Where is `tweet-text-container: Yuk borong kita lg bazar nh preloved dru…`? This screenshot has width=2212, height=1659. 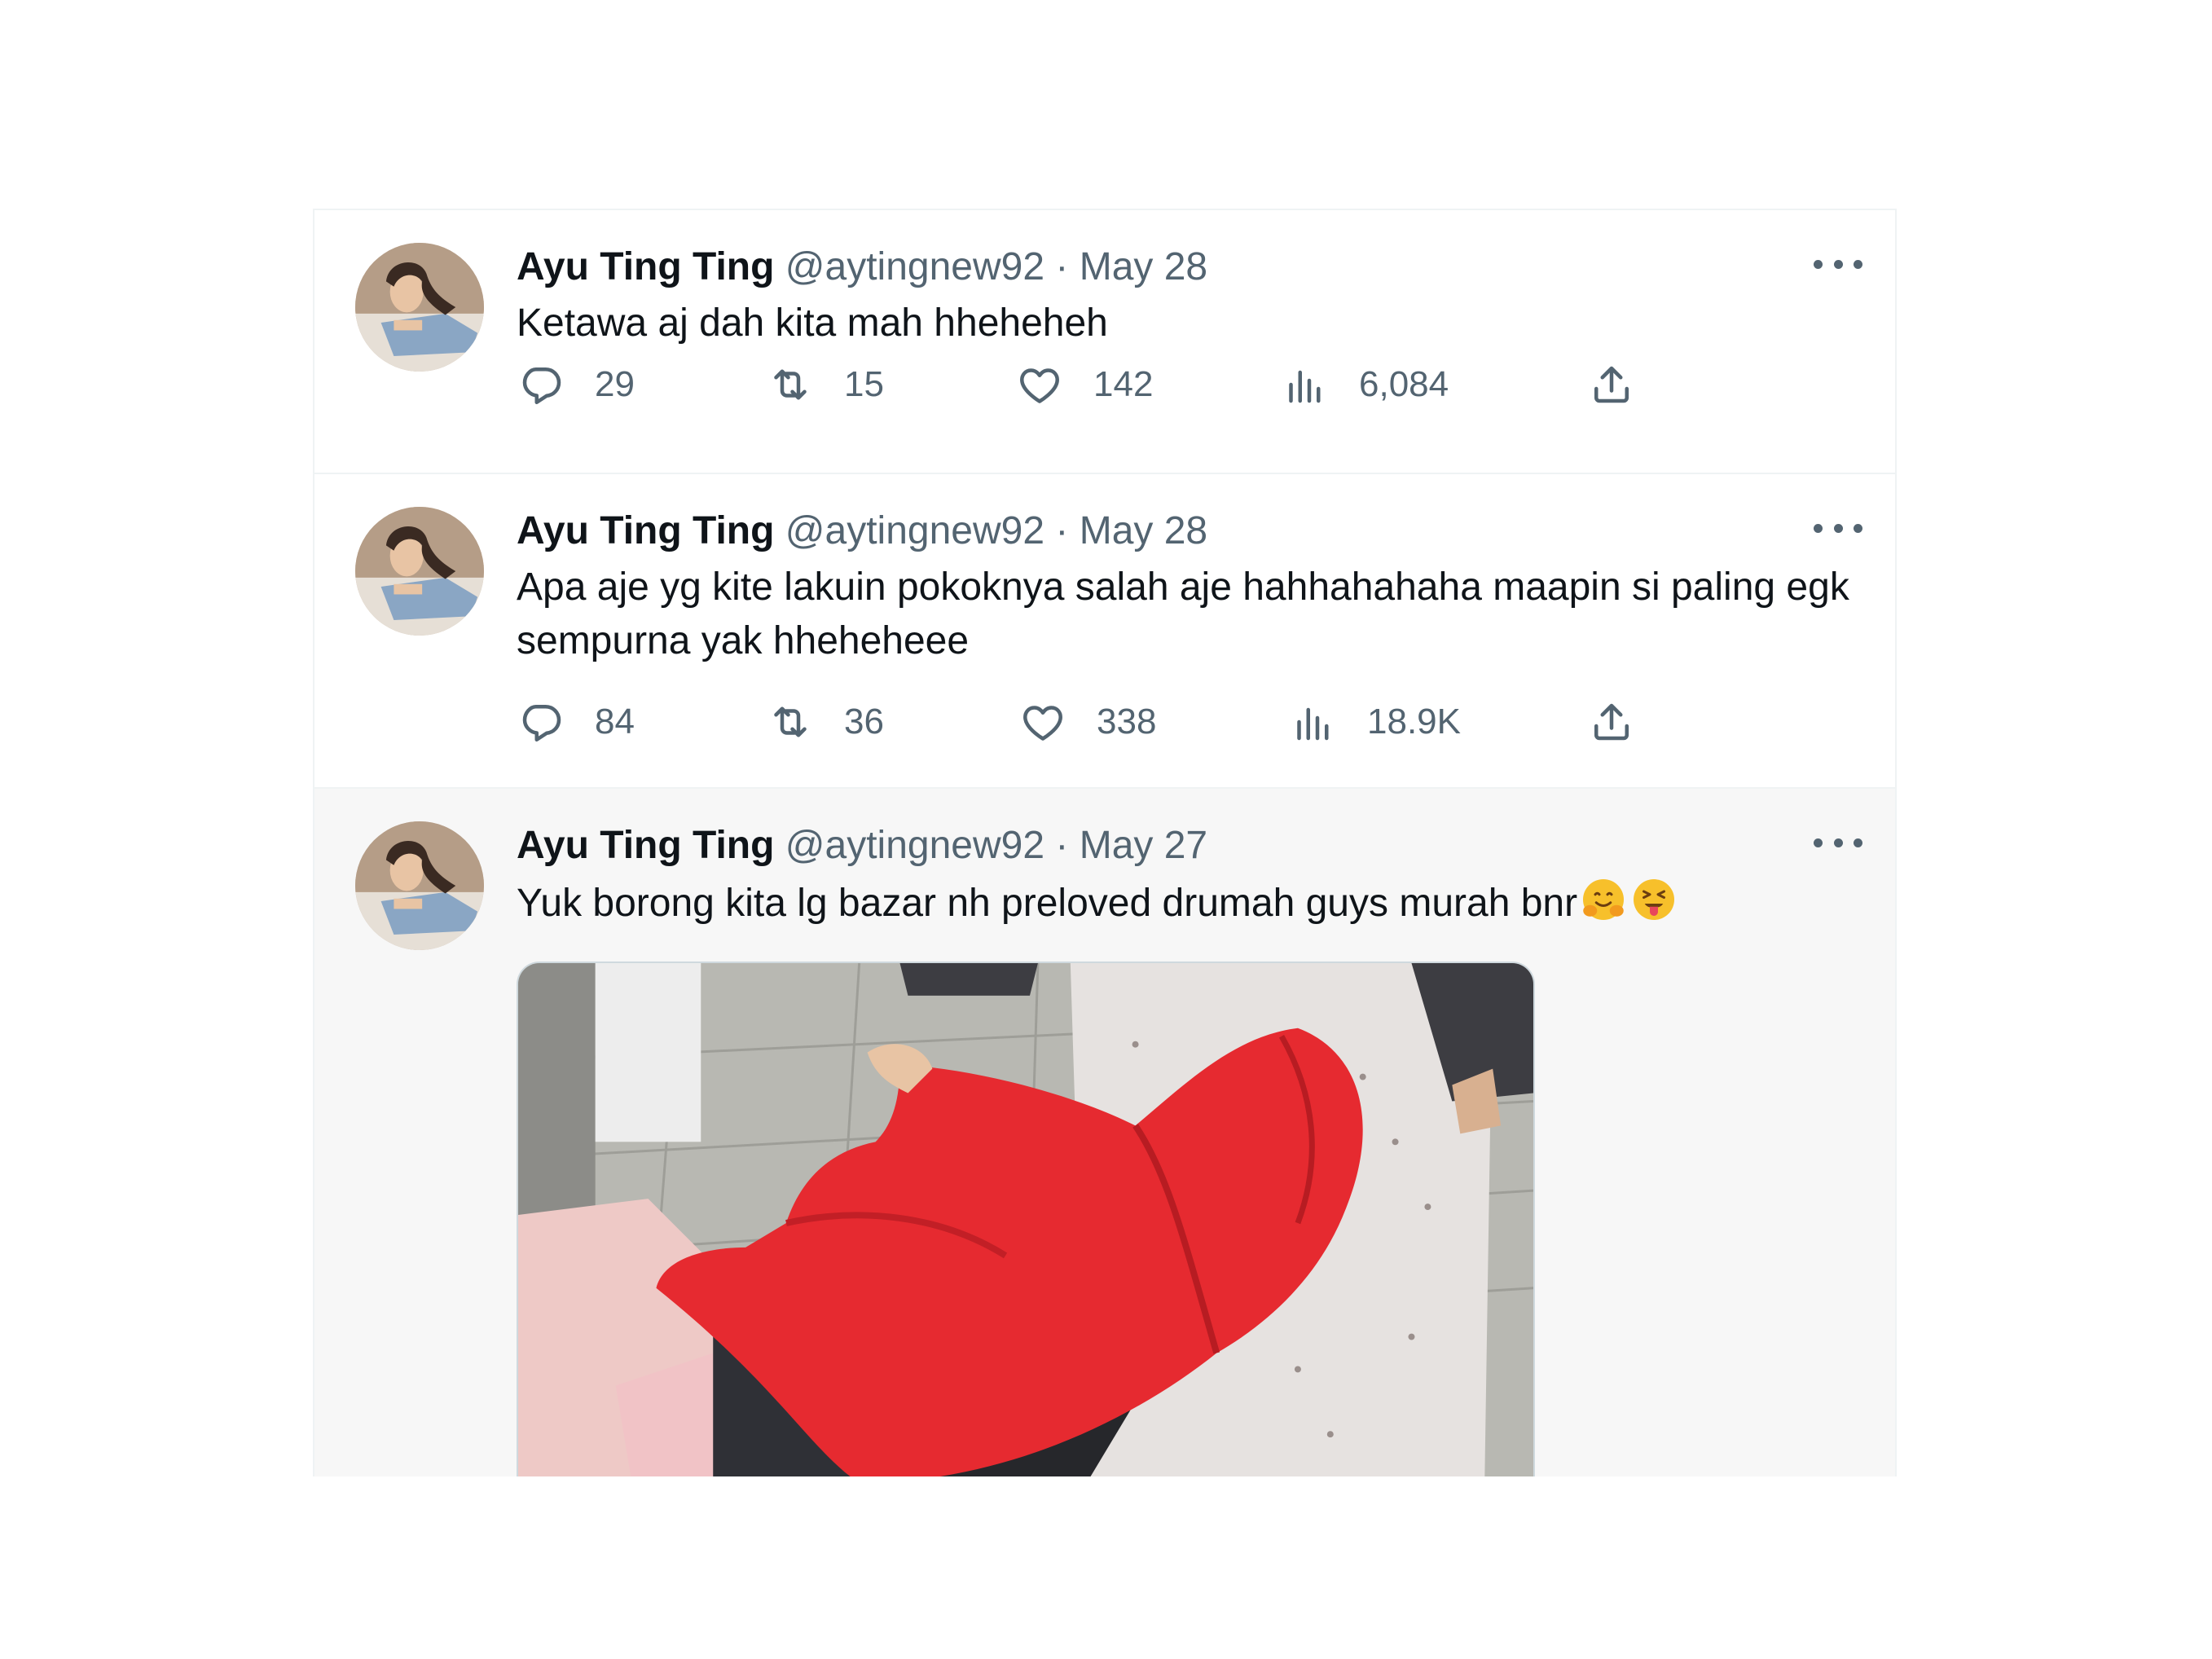 tweet-text-container: Yuk borong kita lg bazar nh preloved dru… is located at coordinates (1189, 903).